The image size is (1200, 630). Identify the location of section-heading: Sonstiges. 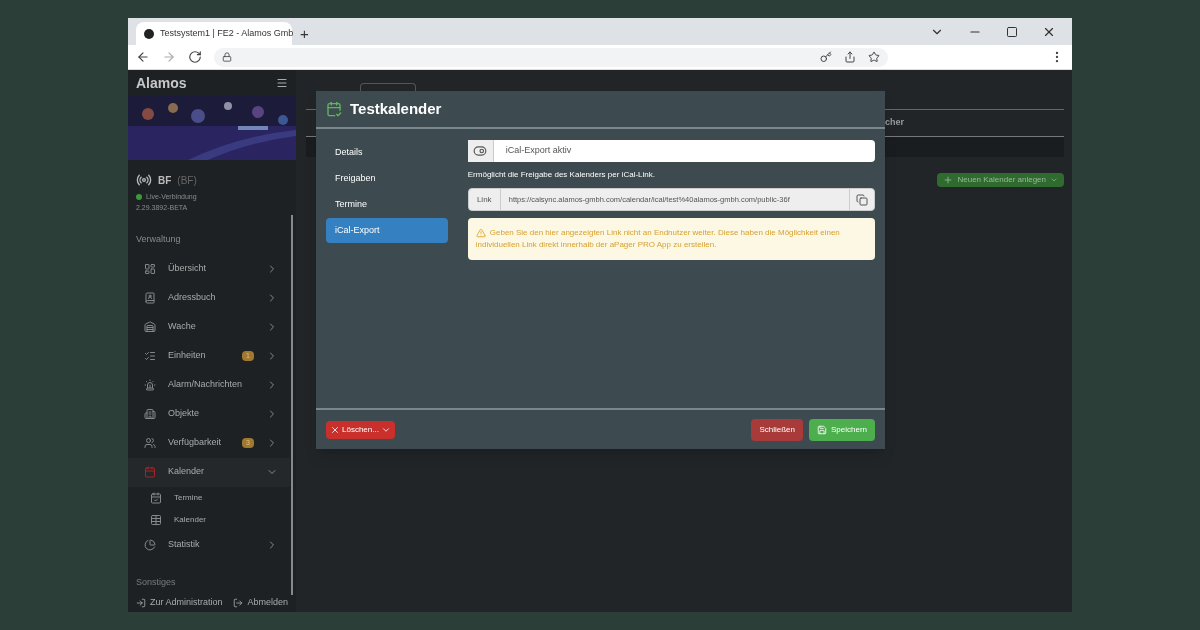
(156, 582).